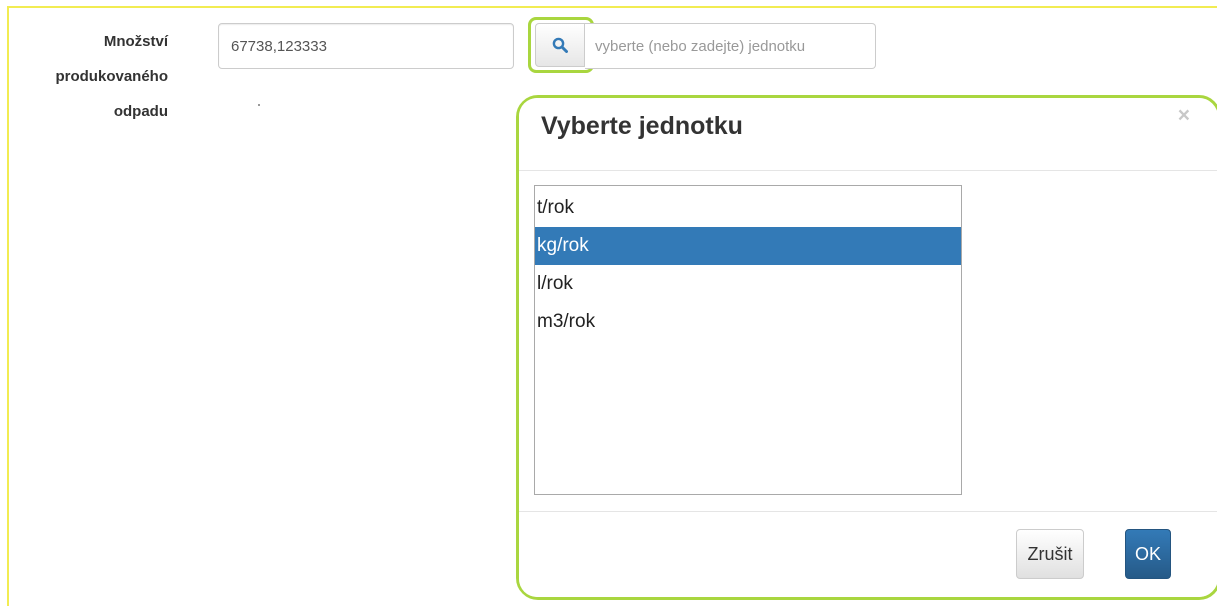  I want to click on unit-input, so click(730, 46).